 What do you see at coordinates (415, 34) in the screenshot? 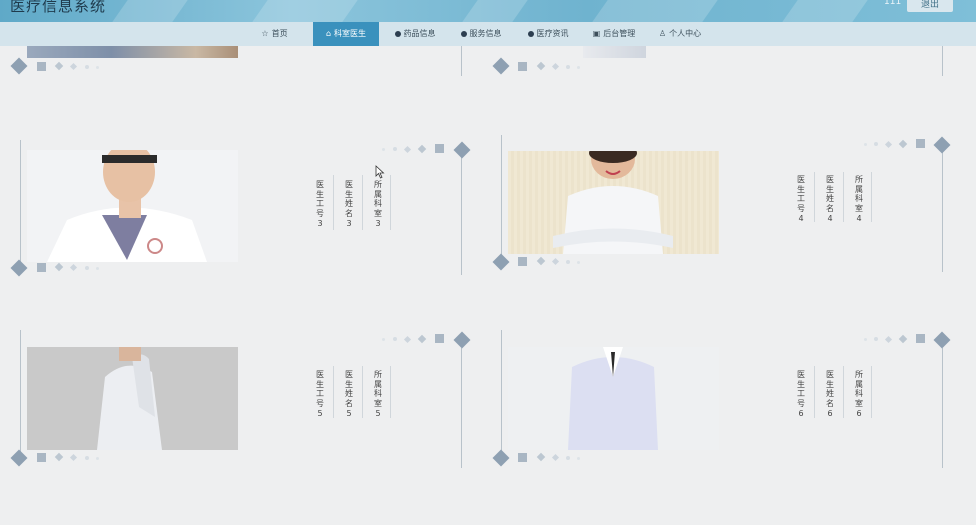
I see `nav-medicine-info: 药品信息` at bounding box center [415, 34].